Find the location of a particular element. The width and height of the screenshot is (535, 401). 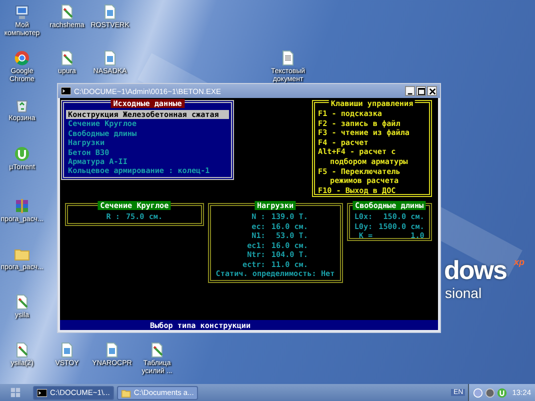

wallpaper-text: dows is located at coordinates (475, 270).